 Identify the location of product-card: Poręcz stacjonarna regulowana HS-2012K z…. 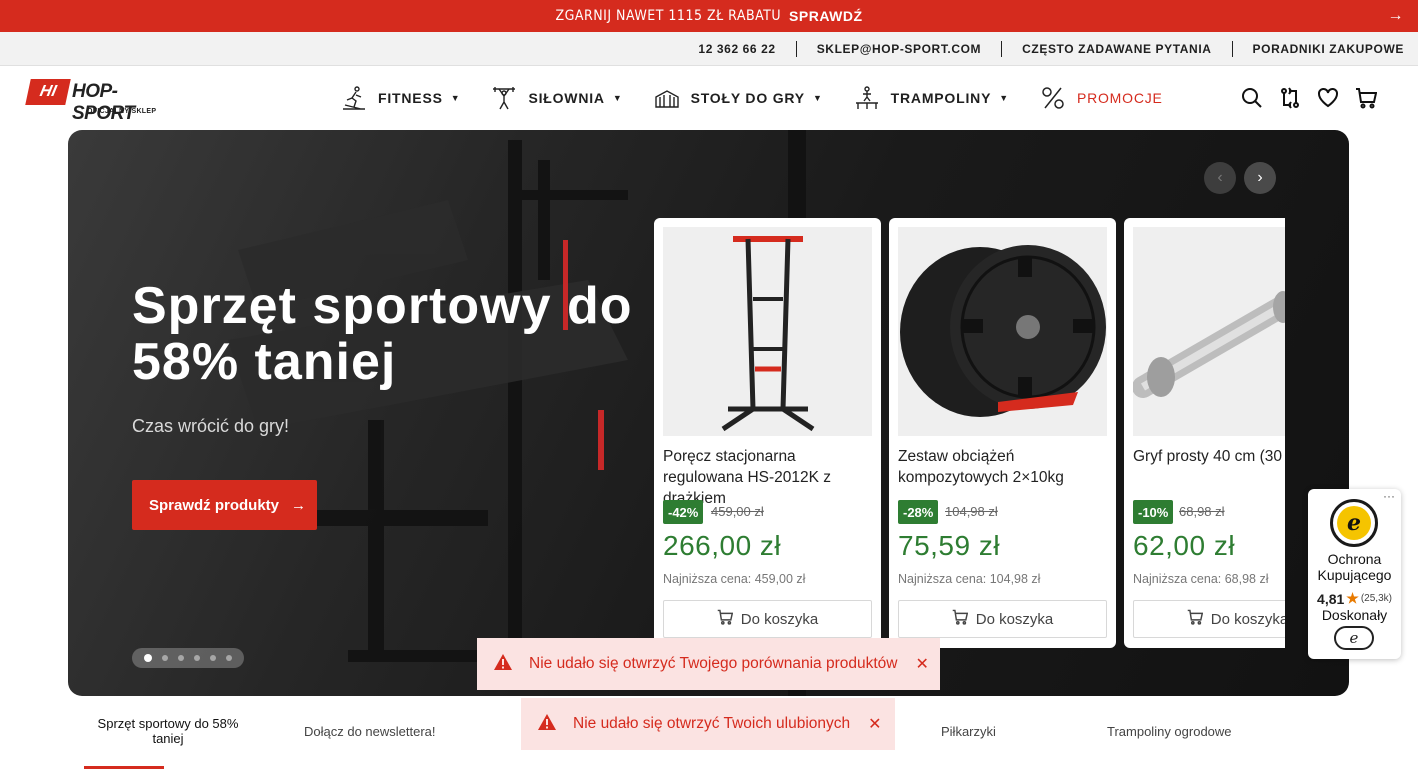
(767, 433).